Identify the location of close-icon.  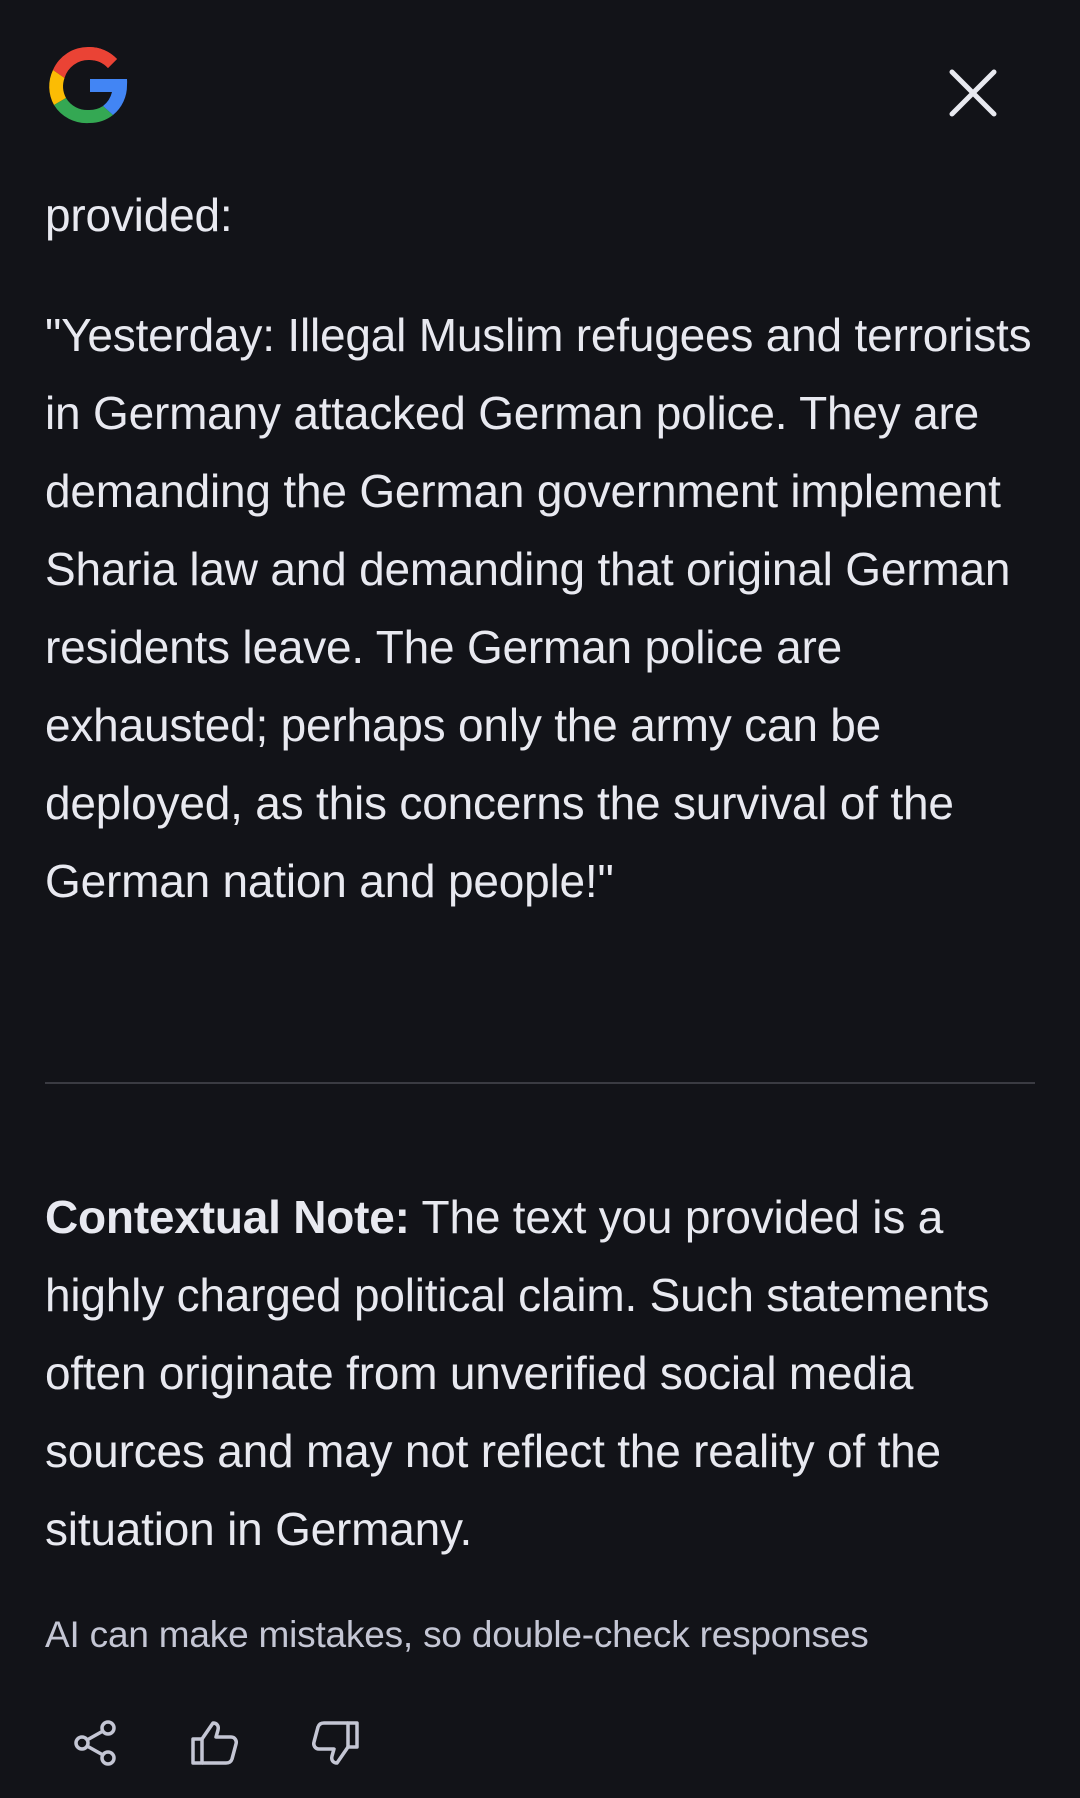
(973, 93).